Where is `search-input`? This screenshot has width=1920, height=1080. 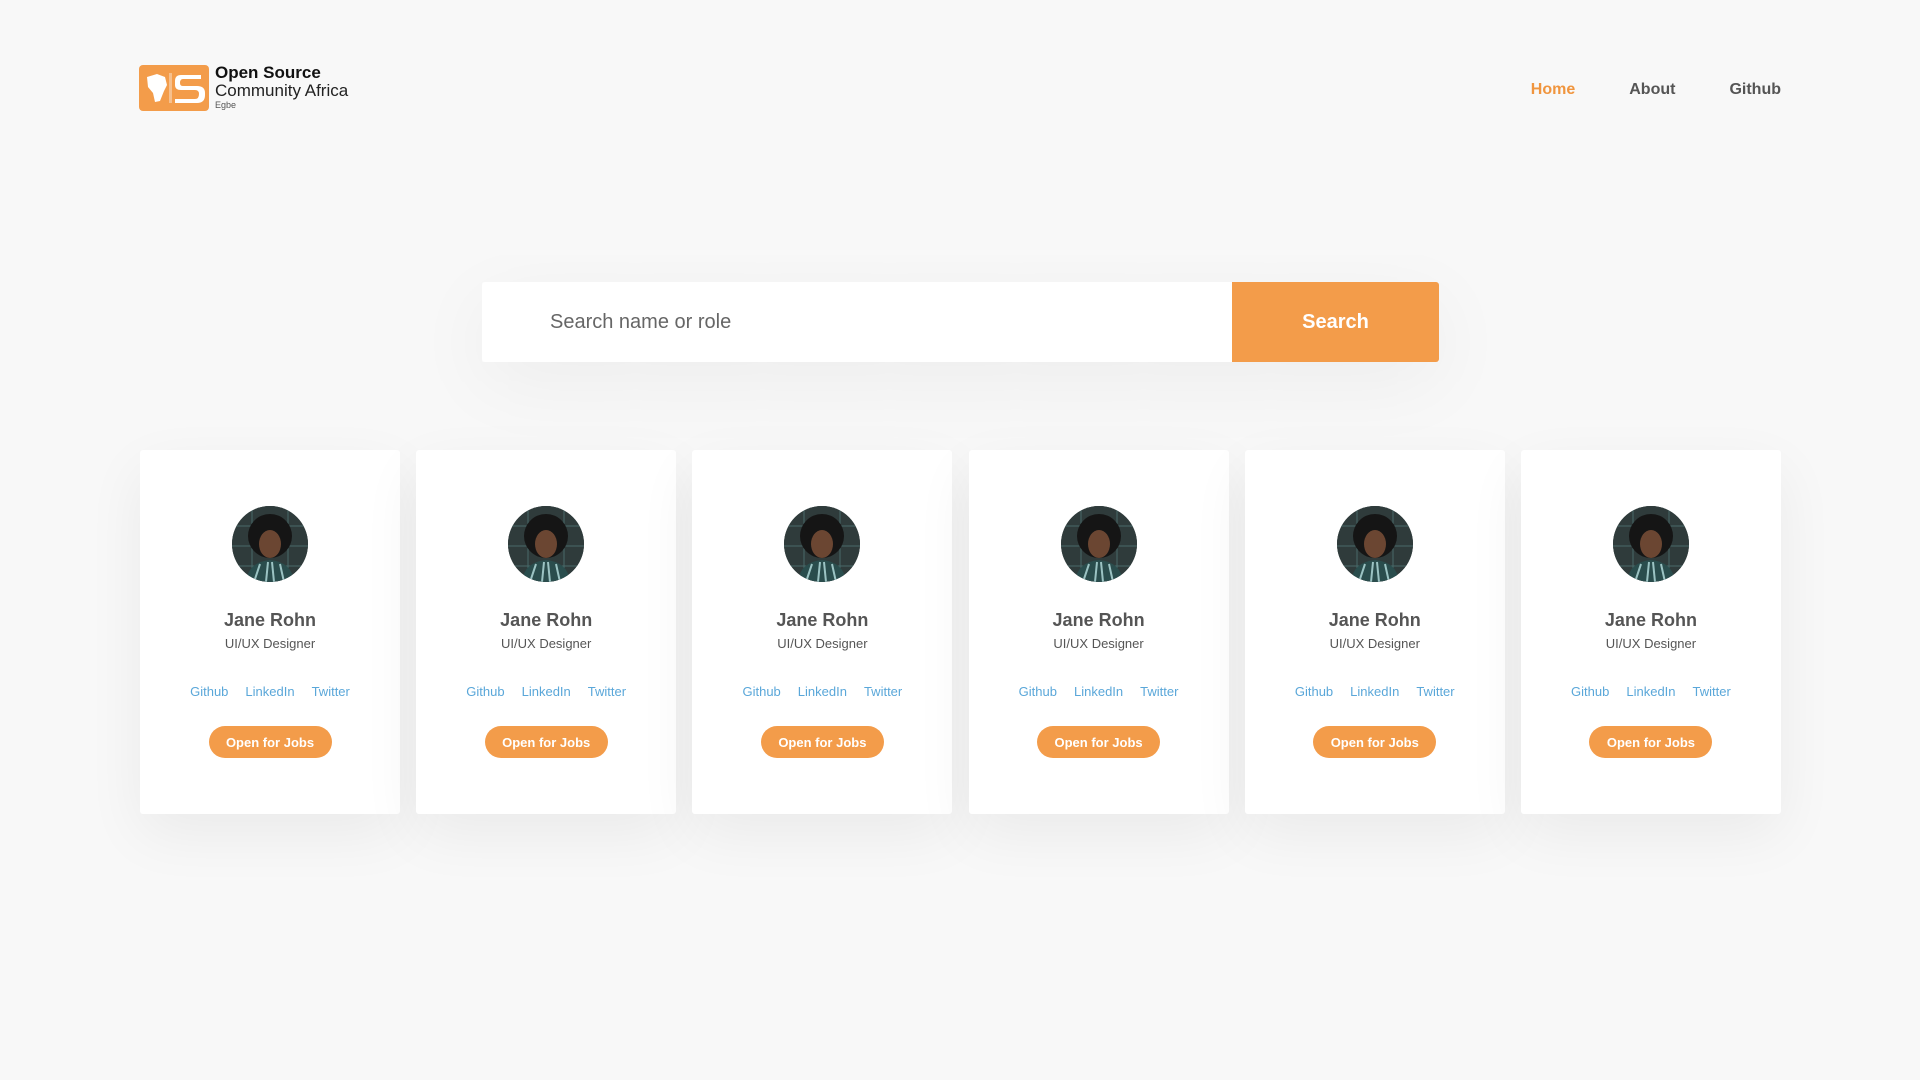 search-input is located at coordinates (857, 322).